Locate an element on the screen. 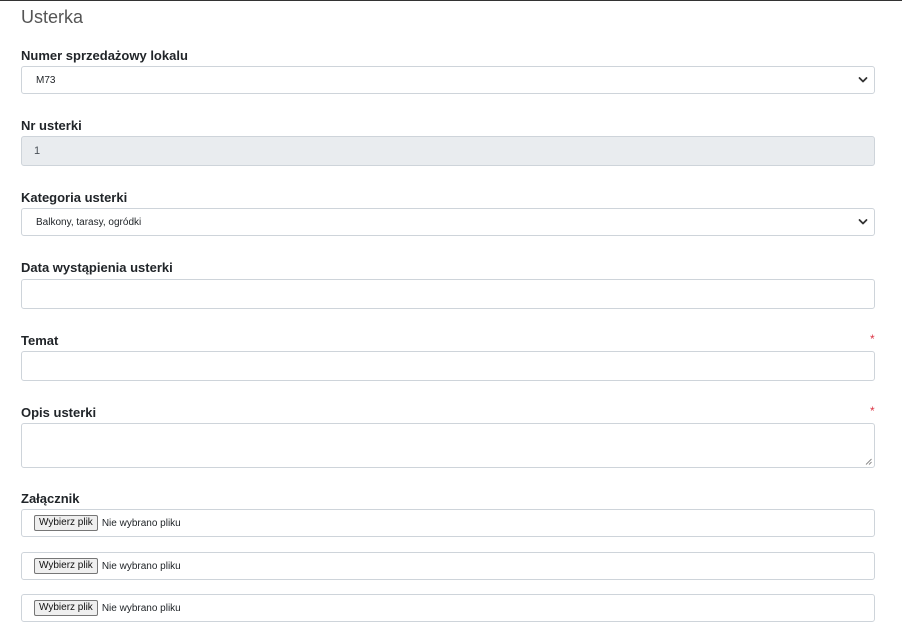  subject-input is located at coordinates (448, 366).